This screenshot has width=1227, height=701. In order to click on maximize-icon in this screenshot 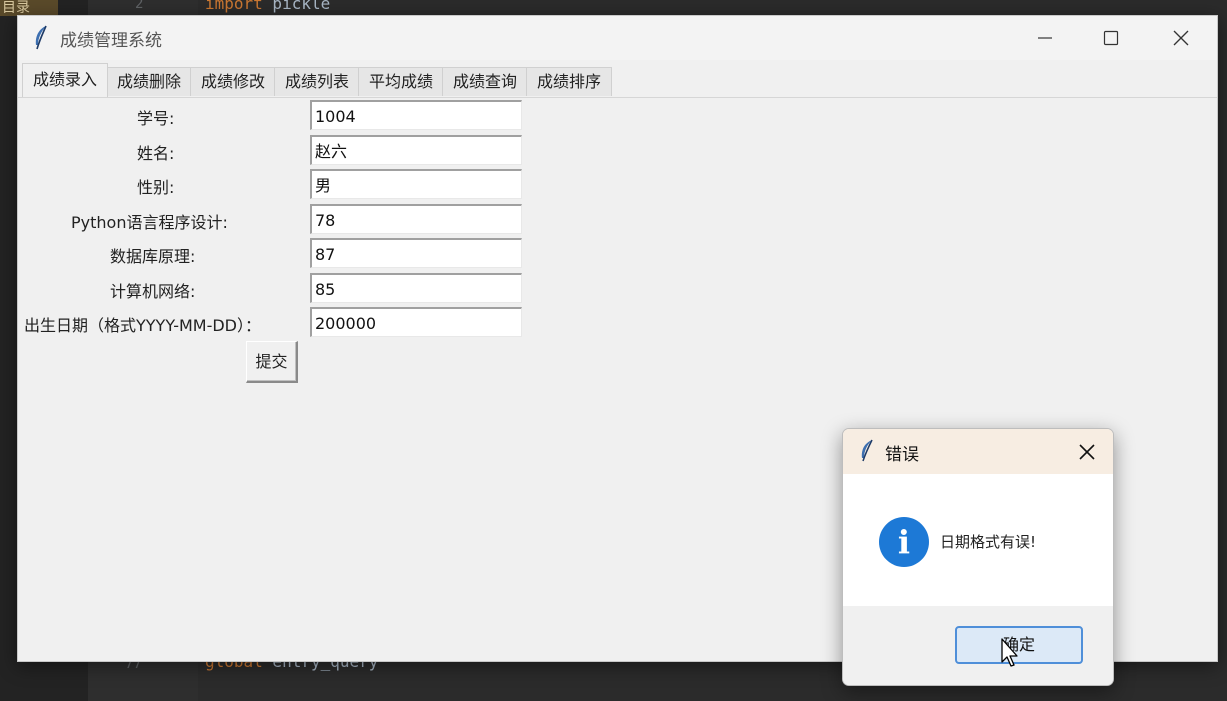, I will do `click(1111, 38)`.